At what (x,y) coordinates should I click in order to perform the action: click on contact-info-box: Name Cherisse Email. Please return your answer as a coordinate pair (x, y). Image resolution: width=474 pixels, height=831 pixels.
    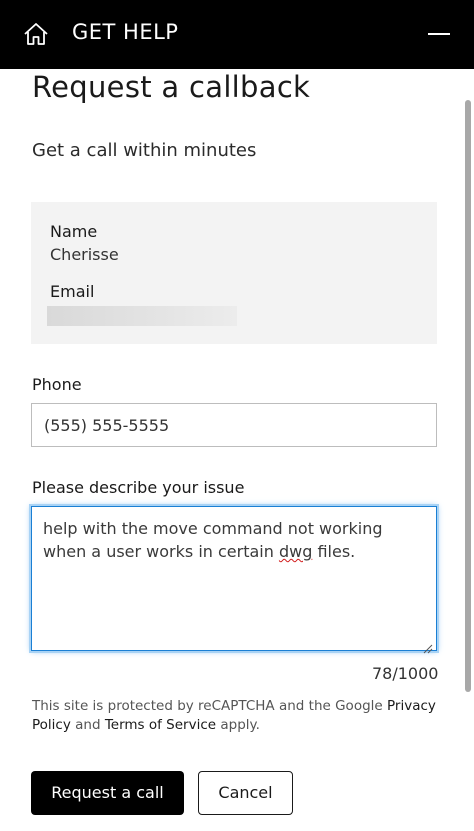
    Looking at the image, I should click on (234, 273).